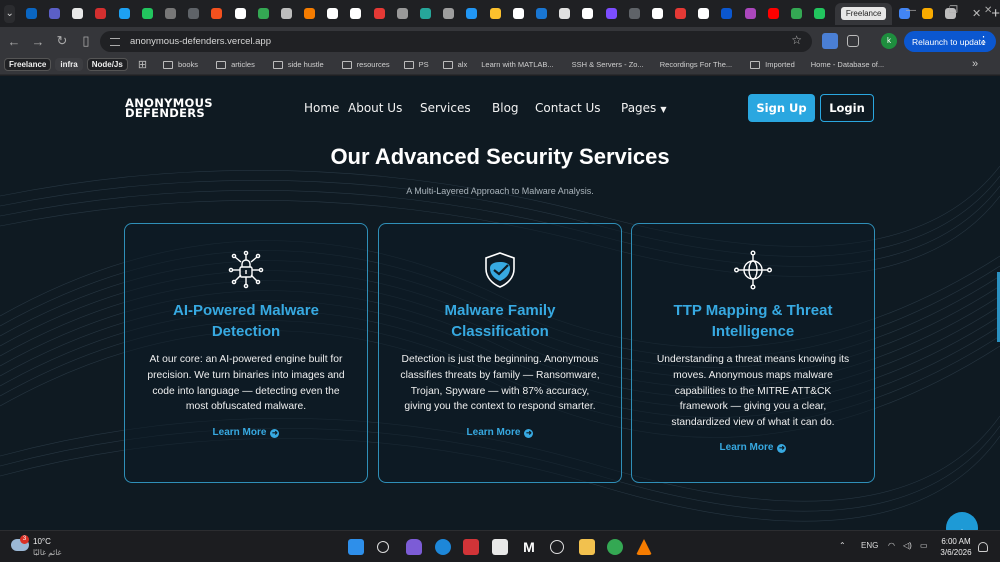 The image size is (1000, 562). I want to click on bookmark-freelance: Freelance, so click(28, 64).